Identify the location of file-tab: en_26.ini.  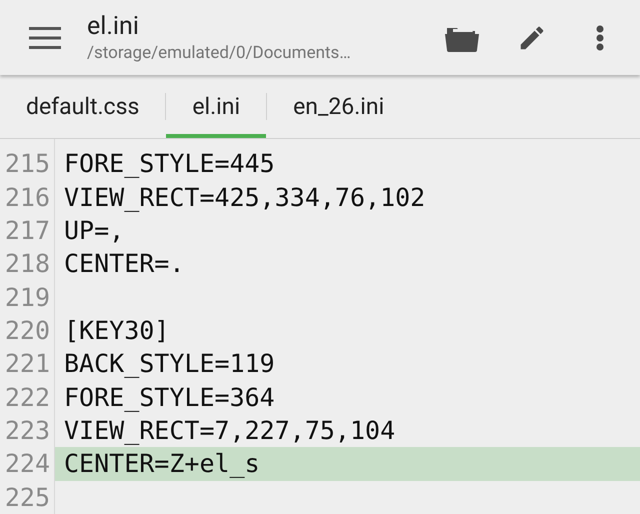
(338, 106).